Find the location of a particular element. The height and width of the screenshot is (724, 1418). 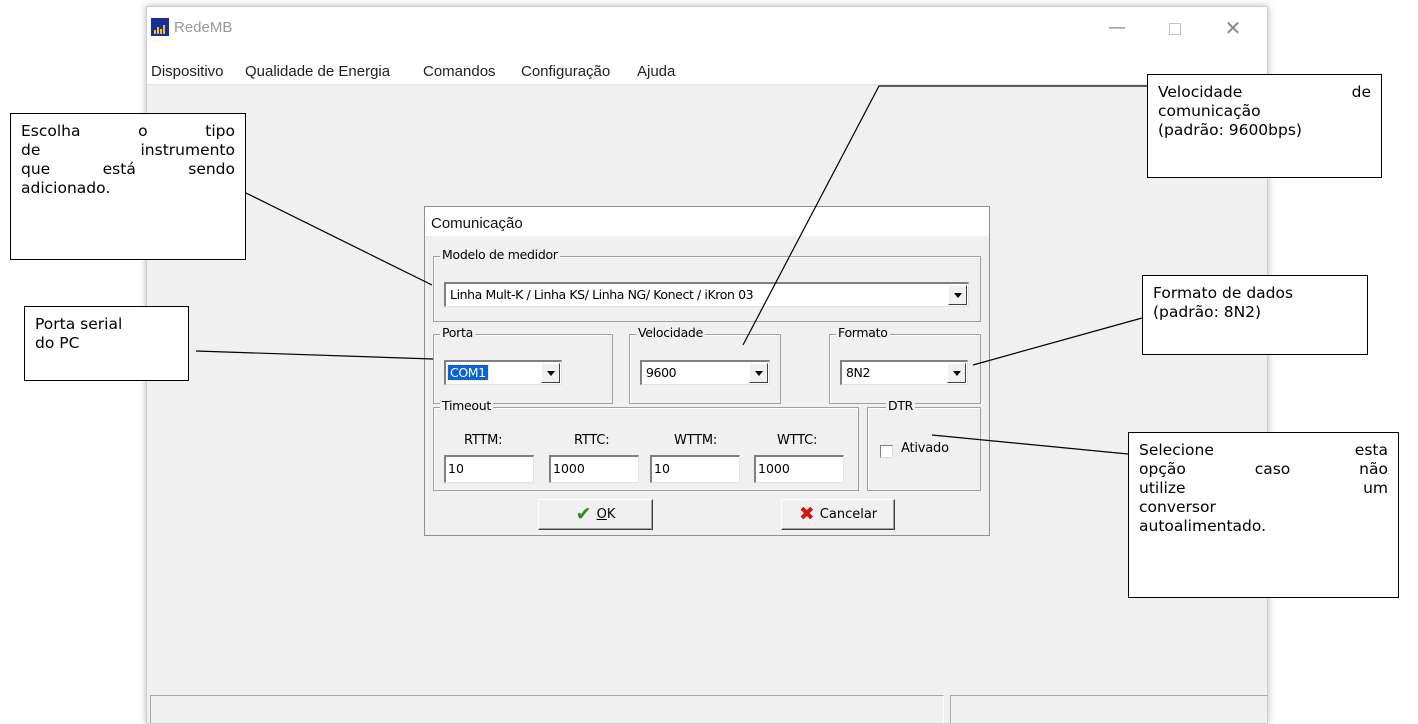

callout-dtr-line-3: utilize um is located at coordinates (1263, 488).